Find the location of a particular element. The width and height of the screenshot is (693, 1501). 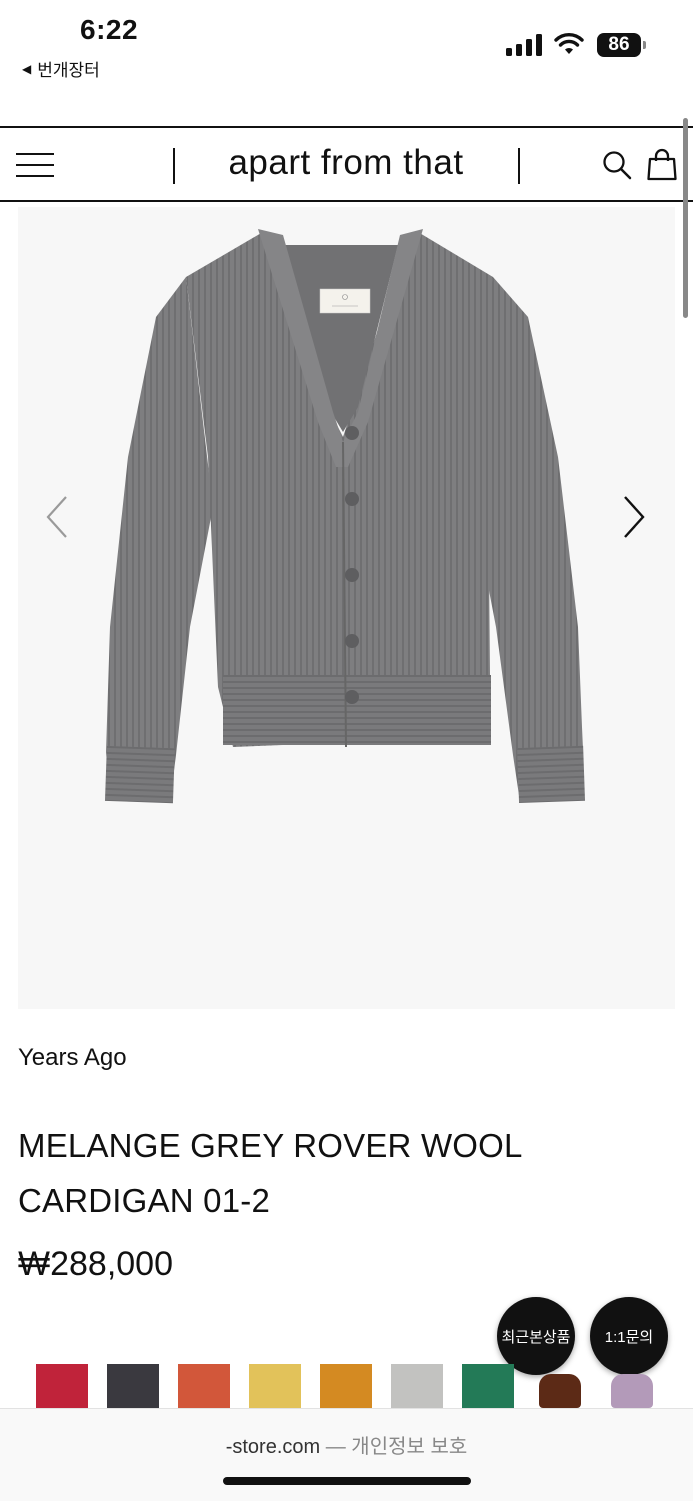

next-image-arrow-icon is located at coordinates (634, 517).